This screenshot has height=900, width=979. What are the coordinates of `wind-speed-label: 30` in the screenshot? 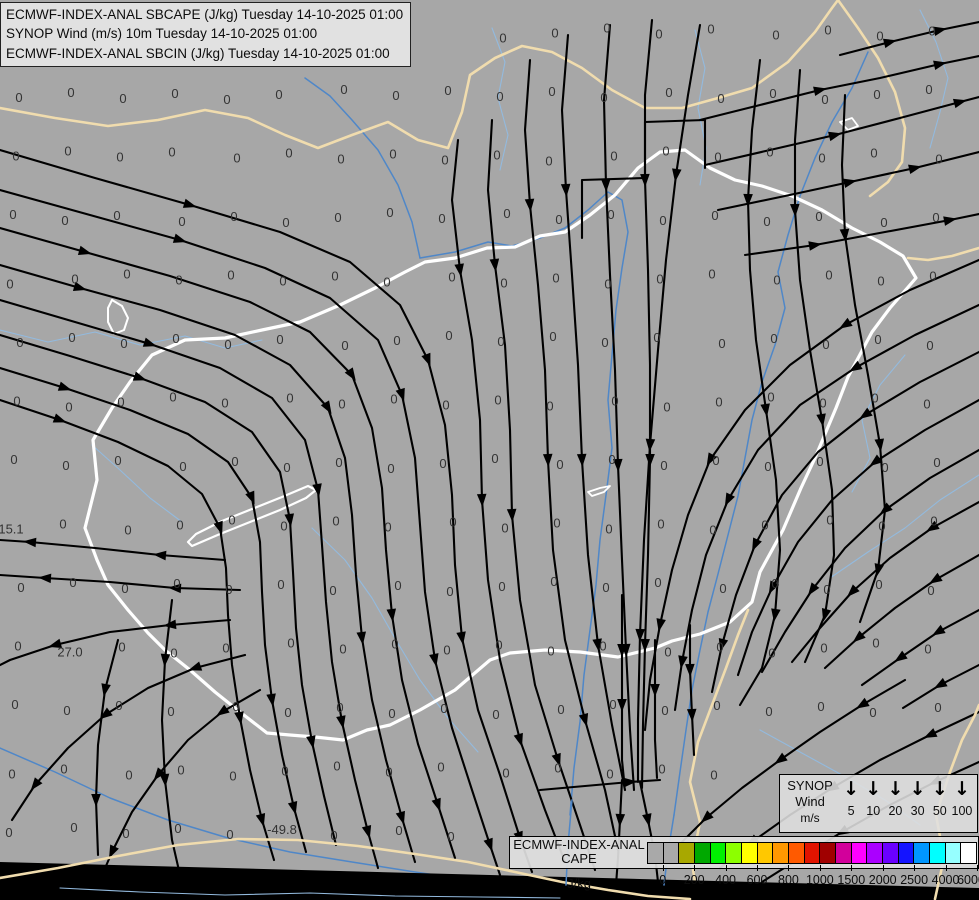 It's located at (917, 811).